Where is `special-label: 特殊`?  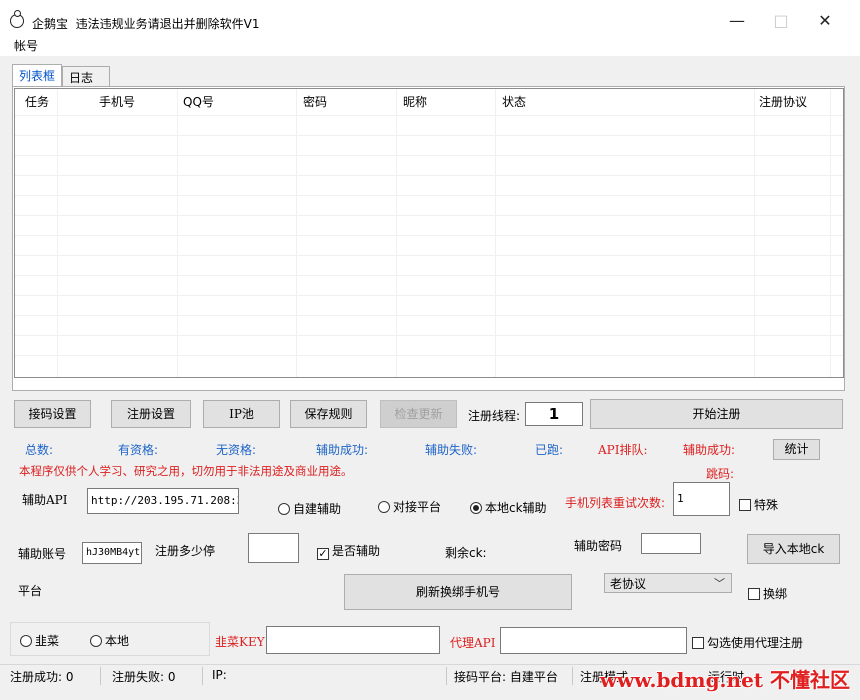 special-label: 特殊 is located at coordinates (766, 505).